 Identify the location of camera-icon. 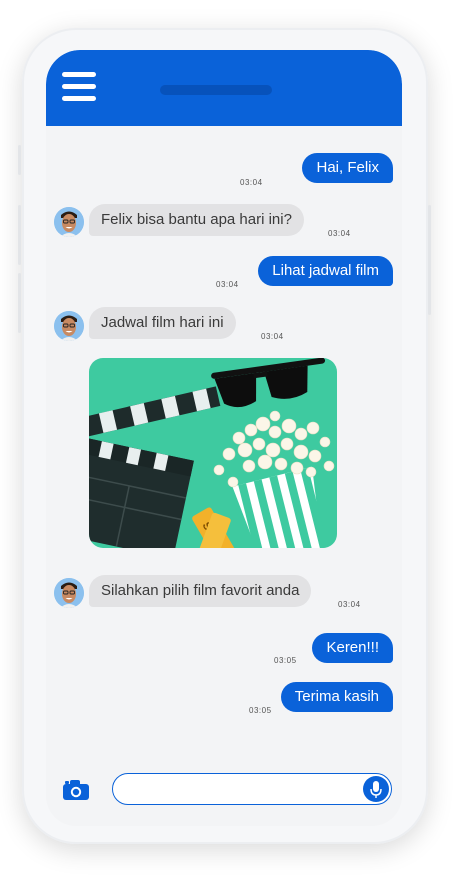
(76, 792).